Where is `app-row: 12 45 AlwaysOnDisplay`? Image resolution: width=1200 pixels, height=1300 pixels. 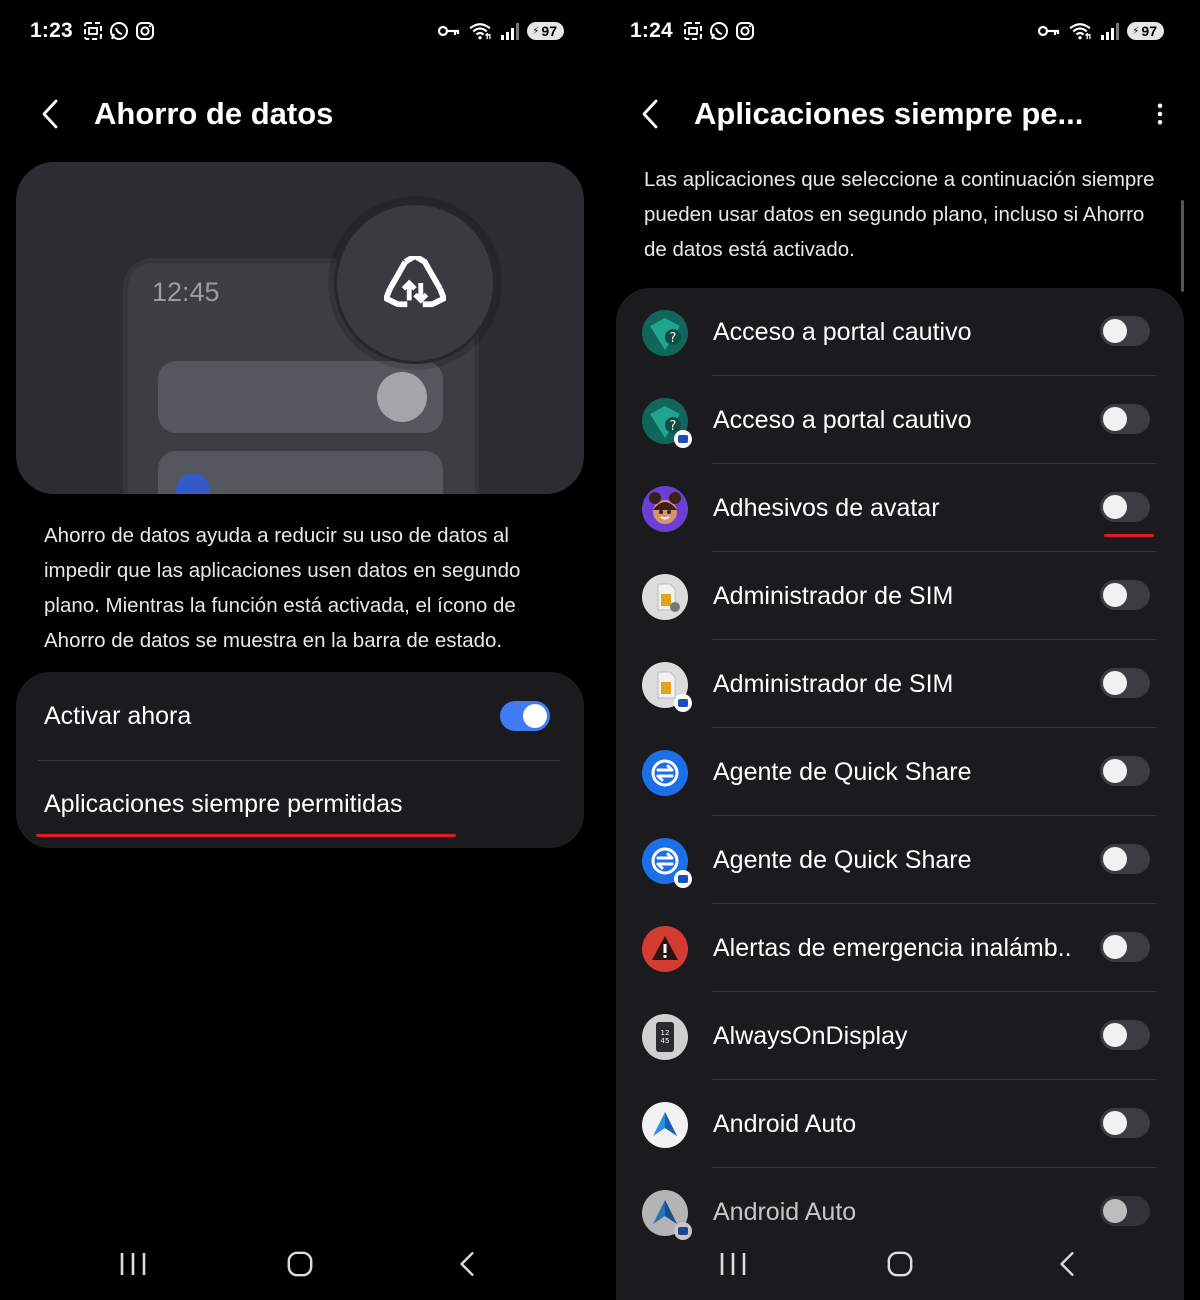 app-row: 12 45 AlwaysOnDisplay is located at coordinates (900, 1036).